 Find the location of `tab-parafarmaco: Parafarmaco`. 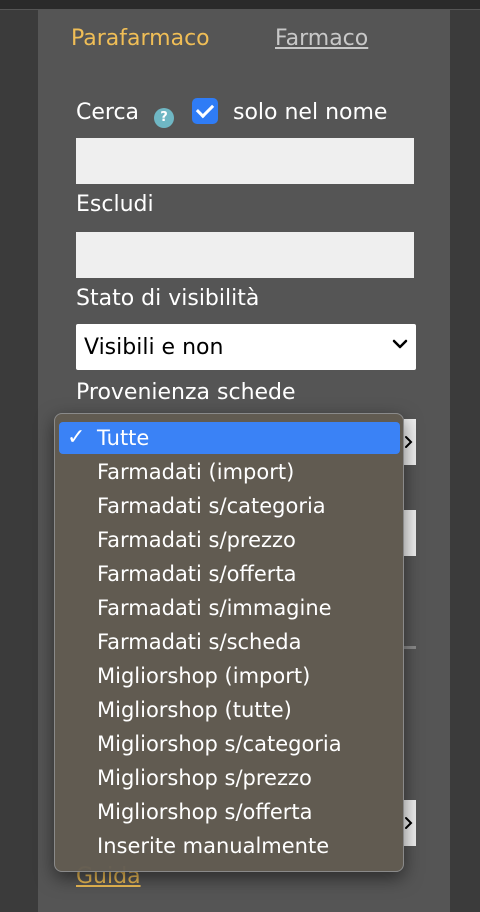

tab-parafarmaco: Parafarmaco is located at coordinates (140, 38).